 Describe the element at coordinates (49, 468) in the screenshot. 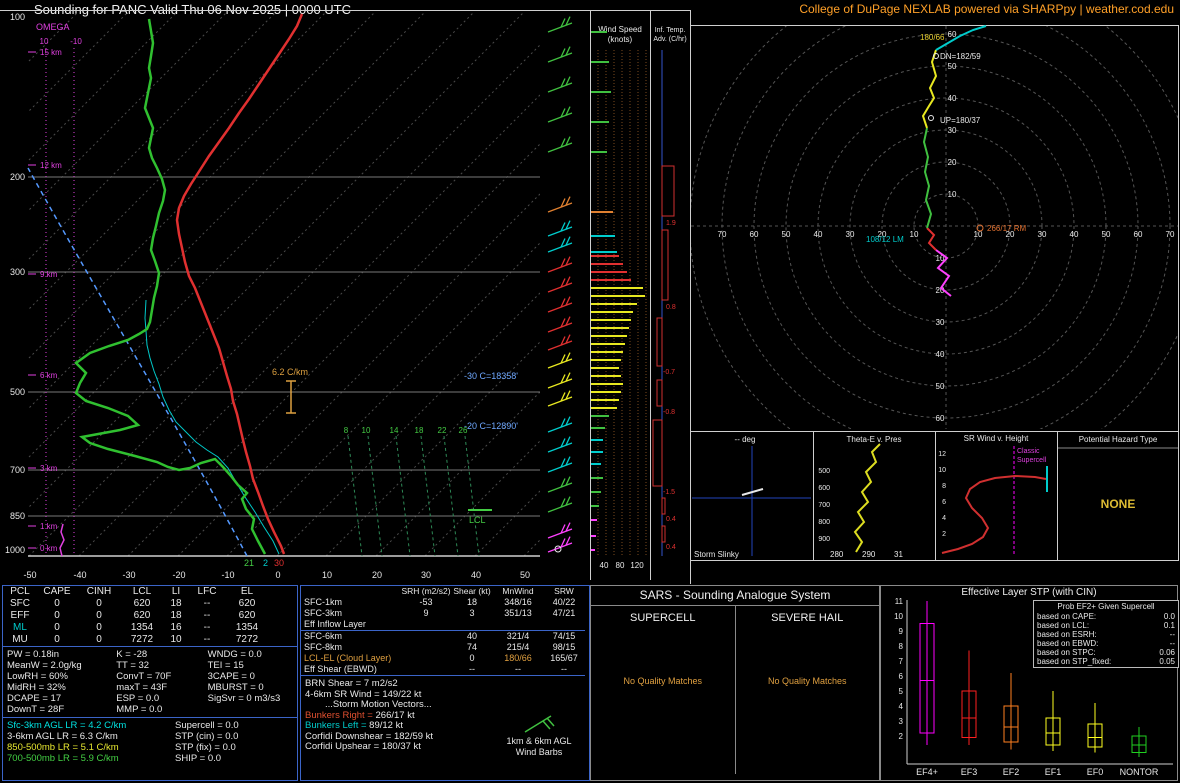

I see `height-label: 3 km` at that location.